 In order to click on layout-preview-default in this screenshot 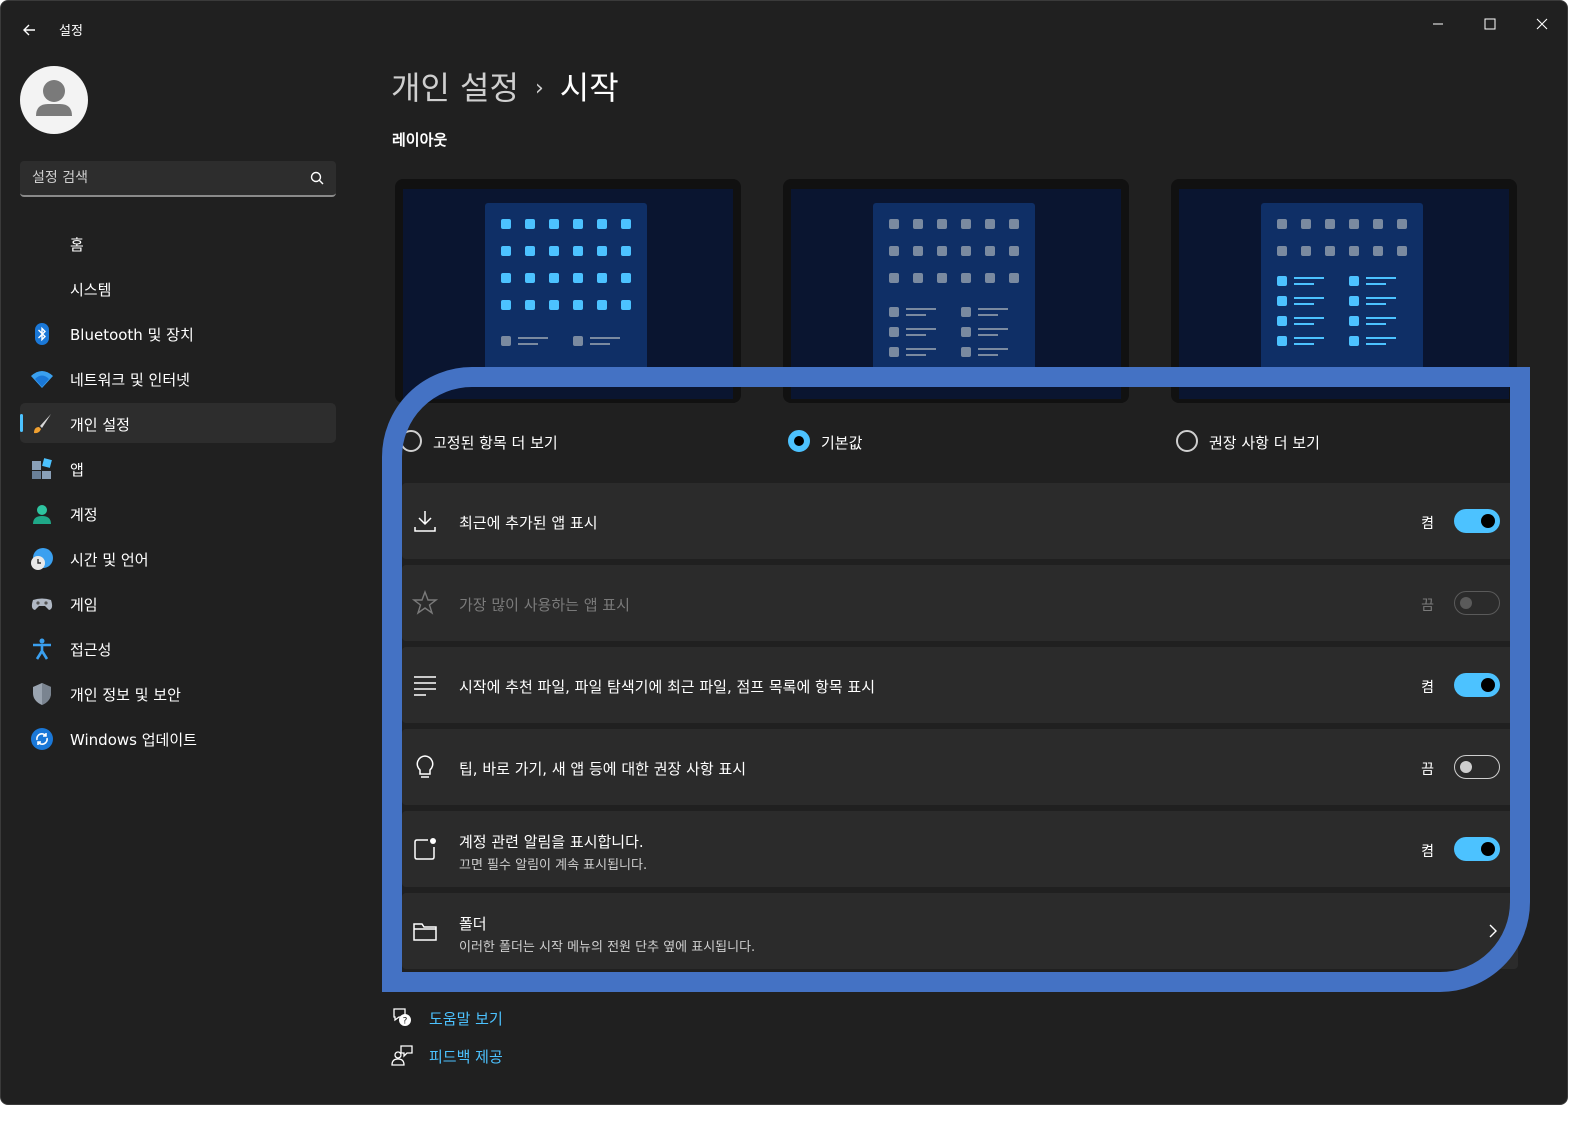, I will do `click(956, 291)`.